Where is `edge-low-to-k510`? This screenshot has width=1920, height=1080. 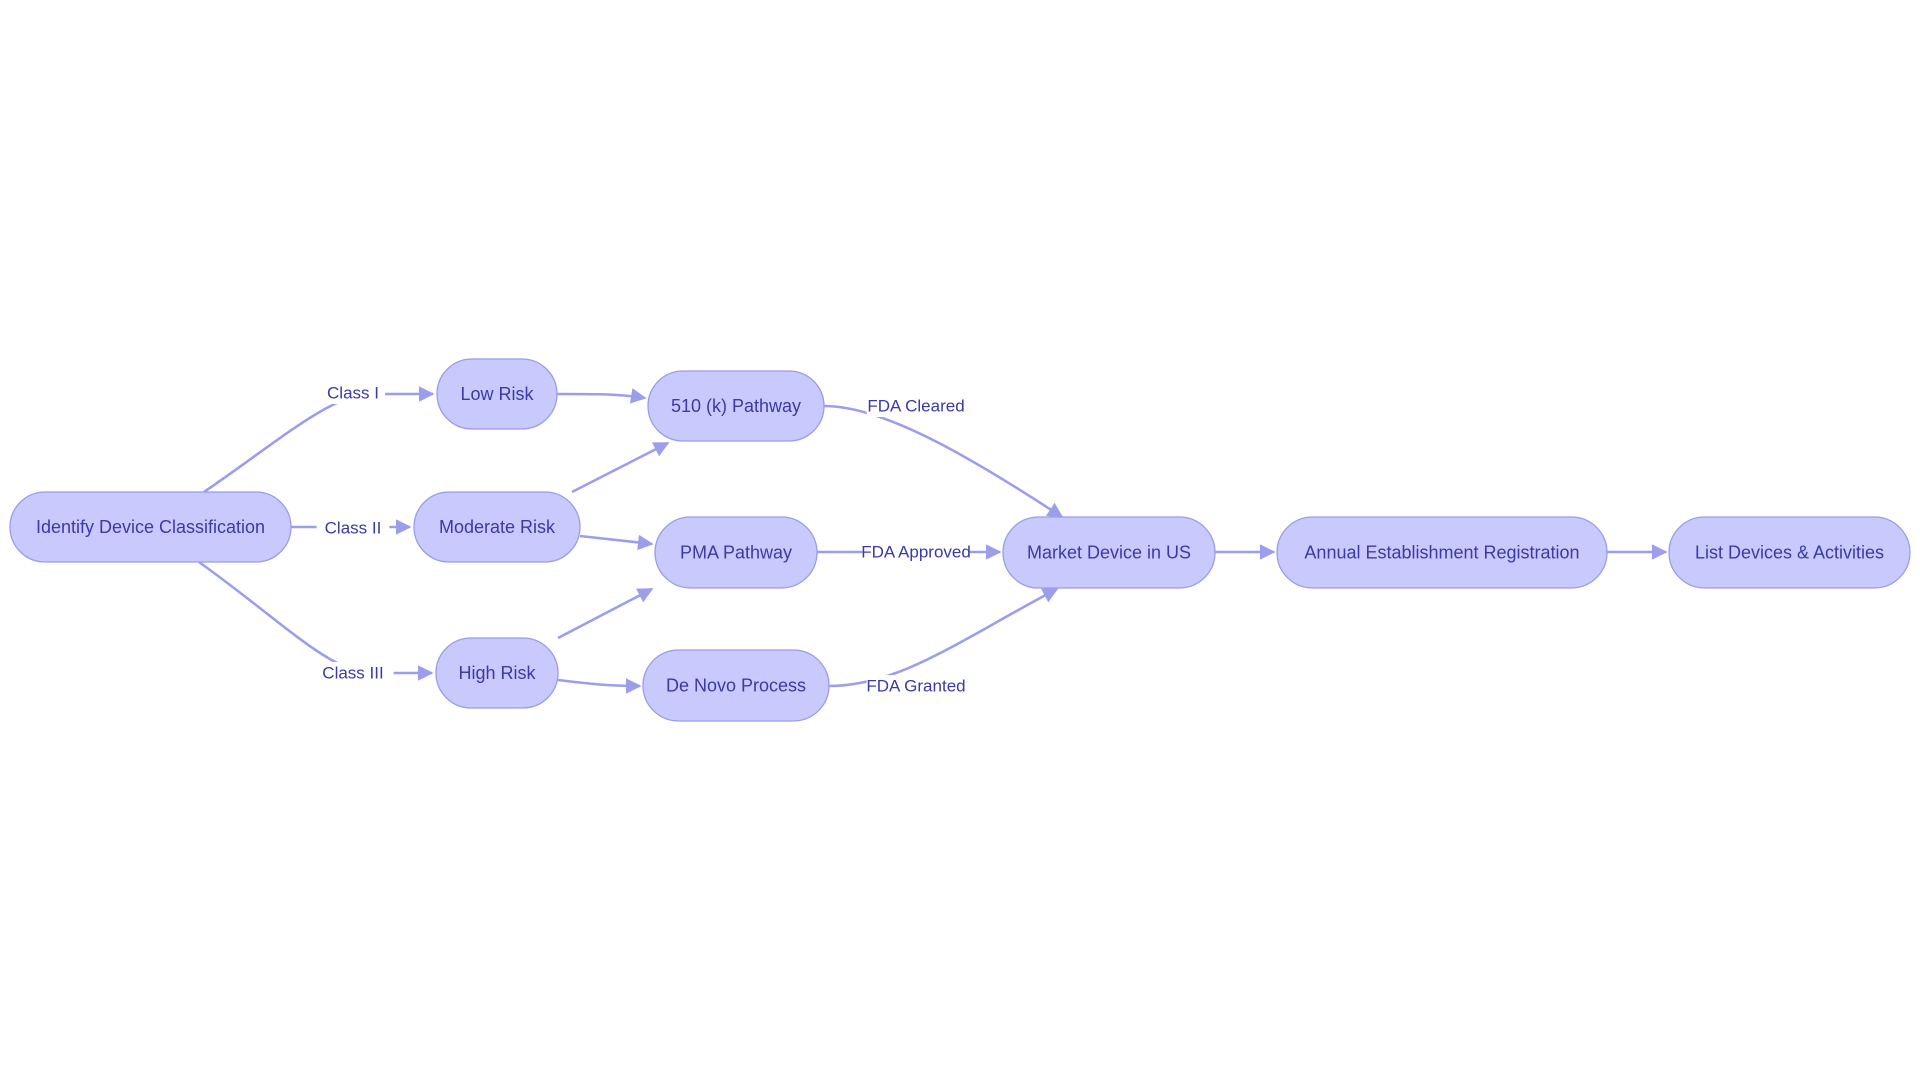
edge-low-to-k510 is located at coordinates (601, 396).